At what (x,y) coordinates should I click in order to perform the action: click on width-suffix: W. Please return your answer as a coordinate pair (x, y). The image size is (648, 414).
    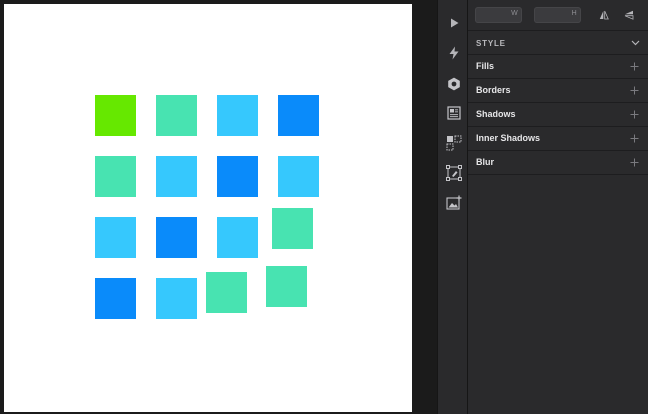
    Looking at the image, I should click on (514, 13).